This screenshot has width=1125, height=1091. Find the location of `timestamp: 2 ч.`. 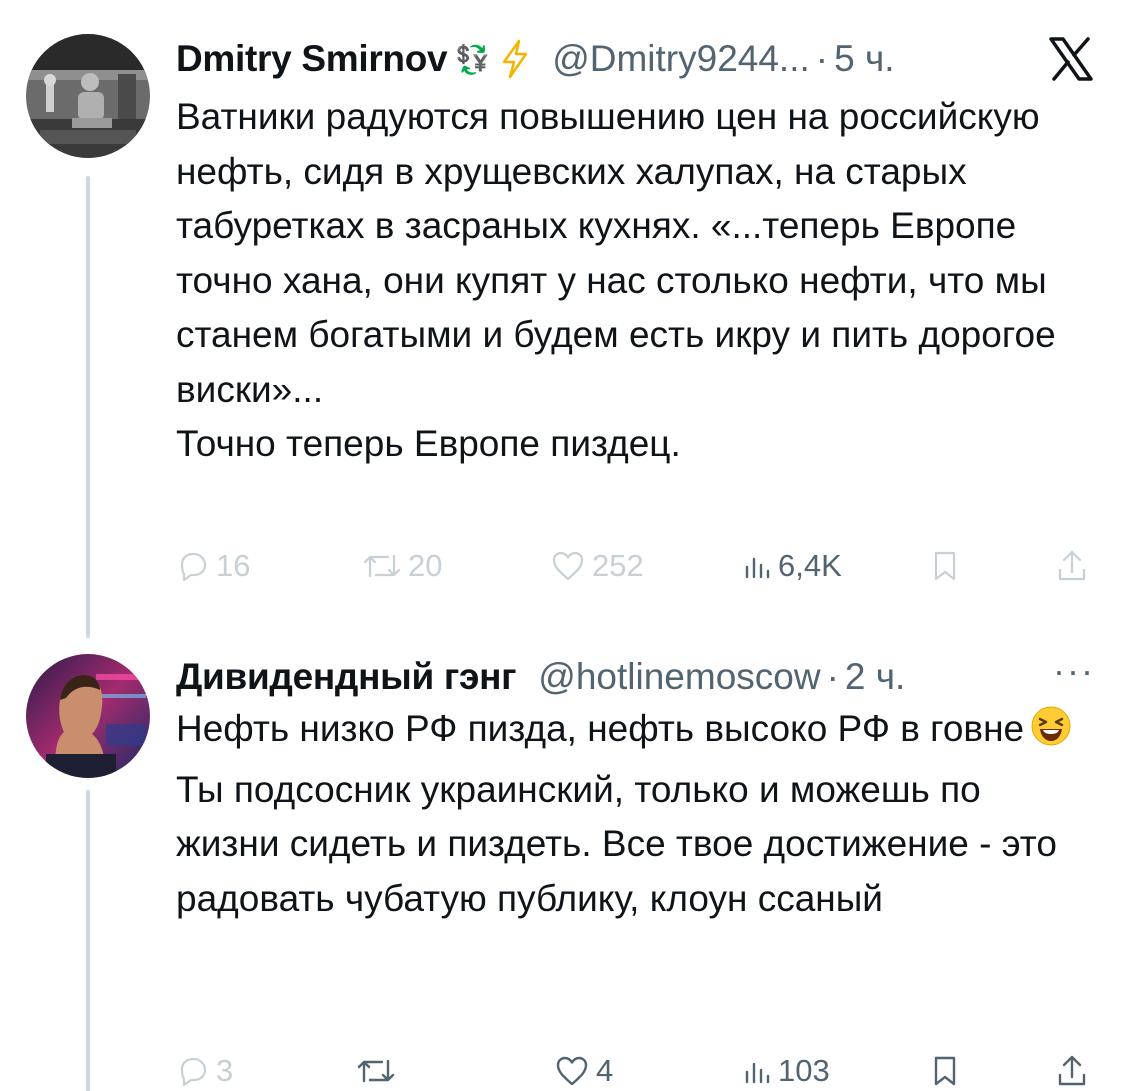

timestamp: 2 ч. is located at coordinates (875, 677).